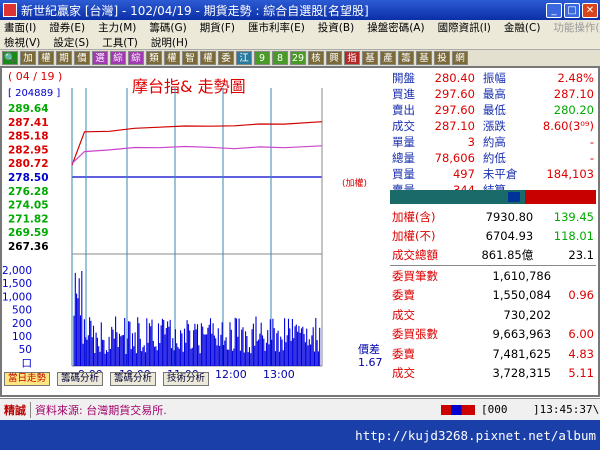 This screenshot has height=450, width=600. I want to click on menu-item-5: 匯市利率(E), so click(276, 27).